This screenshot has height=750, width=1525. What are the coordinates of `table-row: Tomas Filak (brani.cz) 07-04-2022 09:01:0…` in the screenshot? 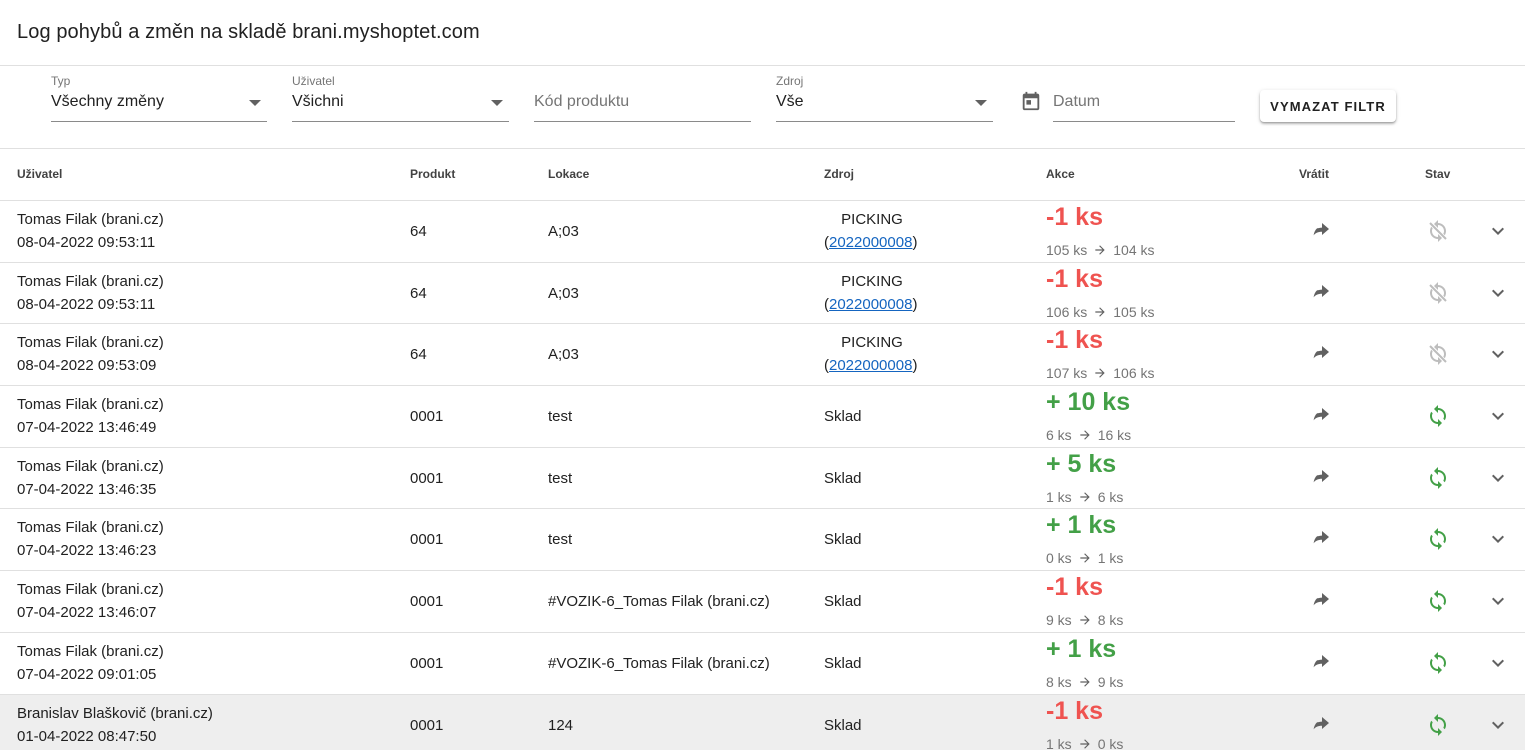 It's located at (762, 664).